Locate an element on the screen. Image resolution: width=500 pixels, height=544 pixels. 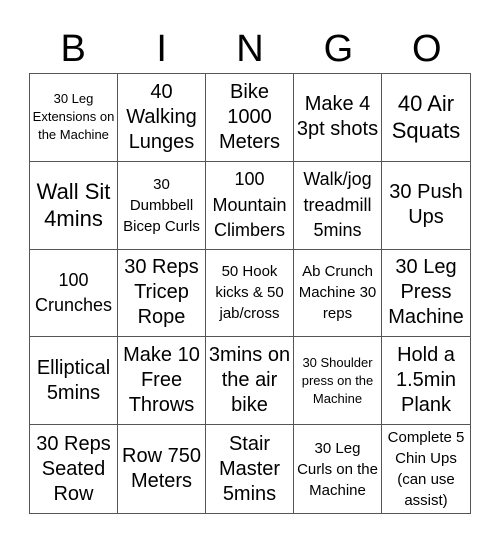
cell-text: 100 Crunches is located at coordinates (73, 292).